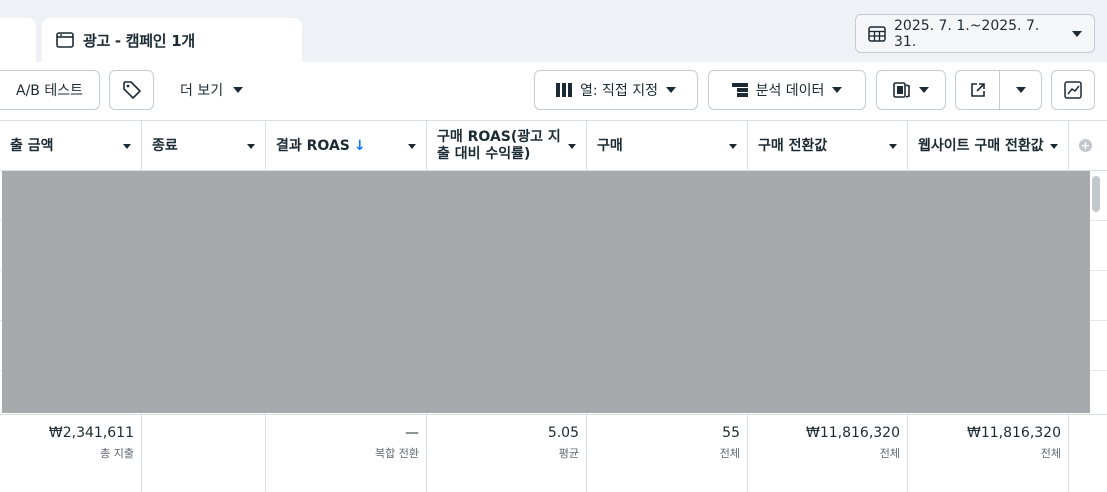  I want to click on calendar-table-icon, so click(877, 33).